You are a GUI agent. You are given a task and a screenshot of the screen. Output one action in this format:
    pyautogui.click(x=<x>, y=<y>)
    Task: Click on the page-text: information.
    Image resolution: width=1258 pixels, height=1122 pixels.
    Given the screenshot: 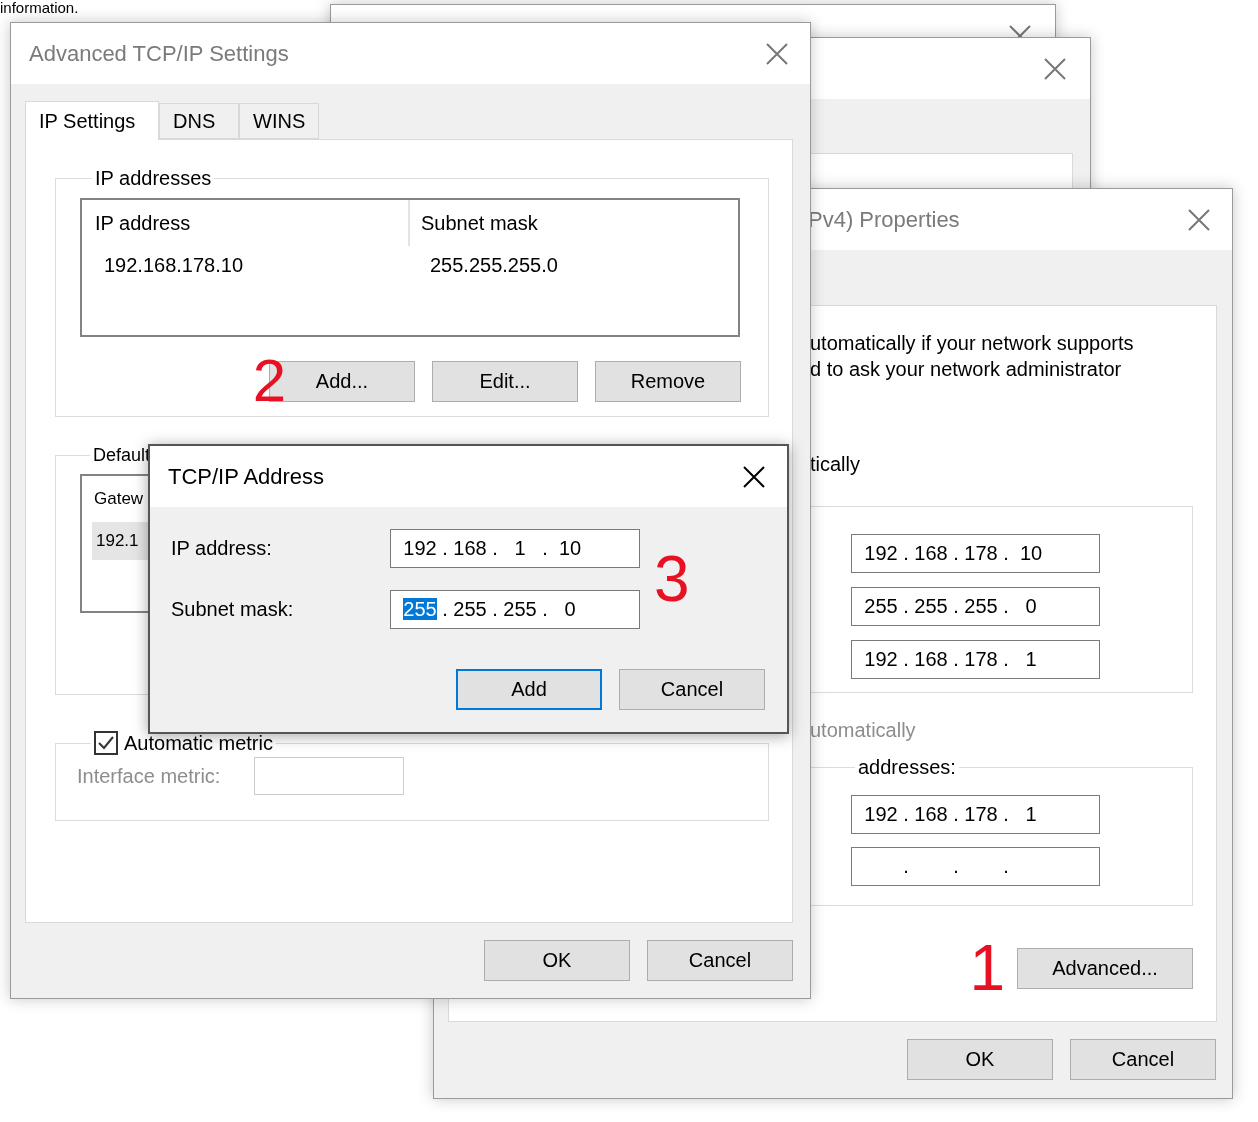 What is the action you would take?
    pyautogui.click(x=39, y=7)
    